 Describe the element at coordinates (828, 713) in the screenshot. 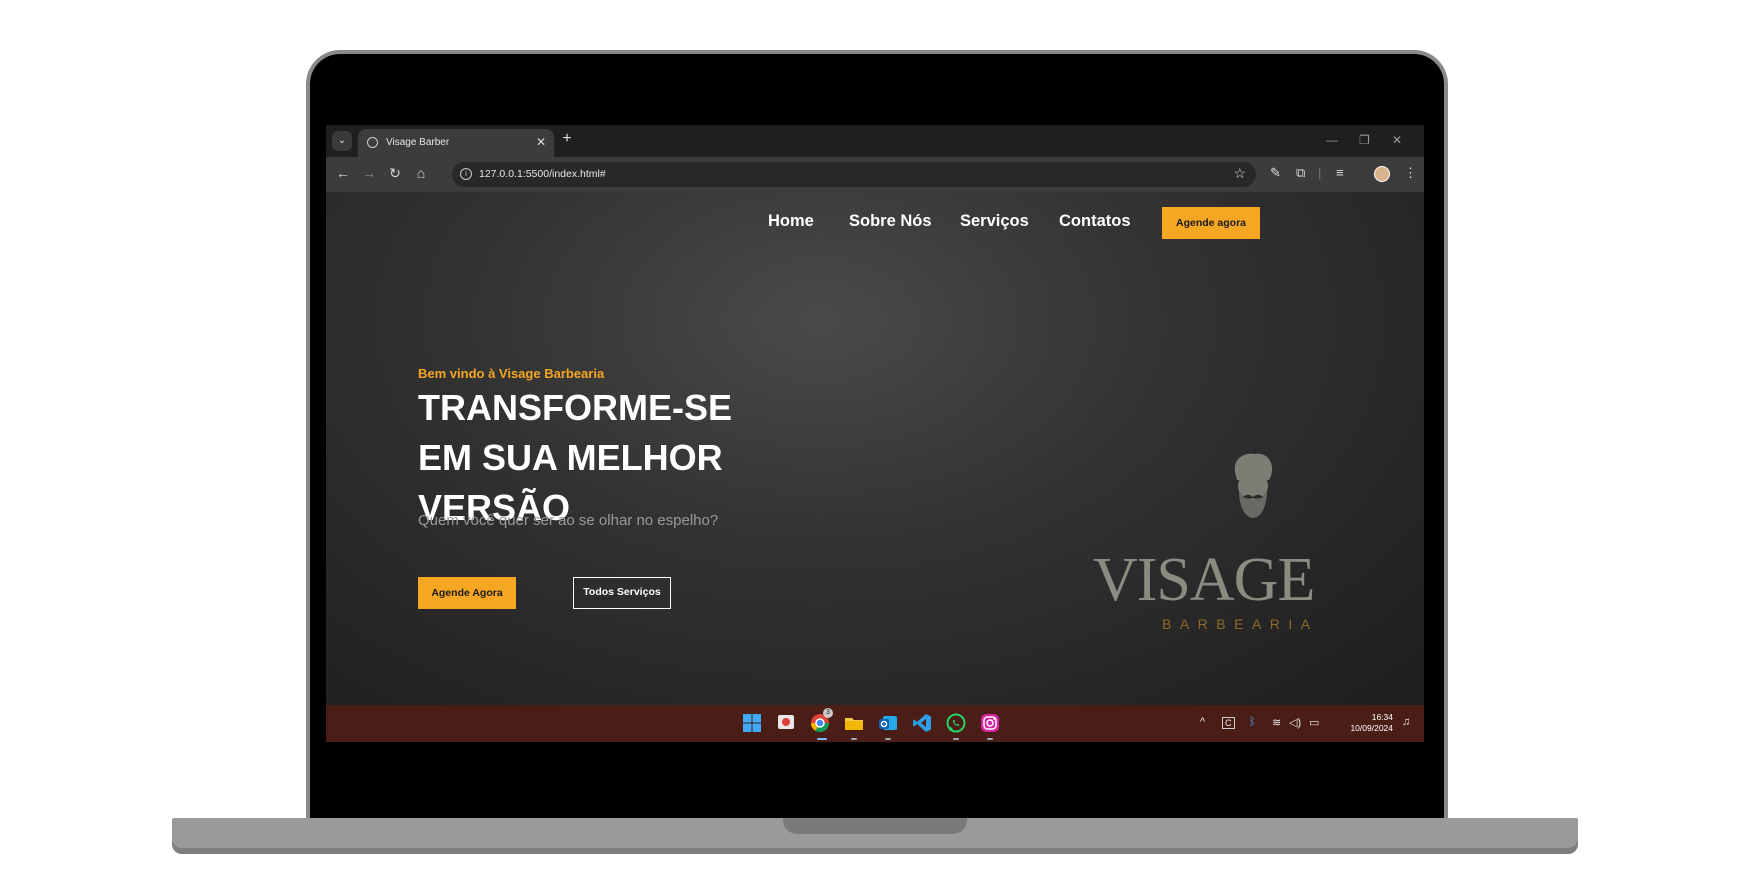

I see `chrome-badge: 3` at that location.